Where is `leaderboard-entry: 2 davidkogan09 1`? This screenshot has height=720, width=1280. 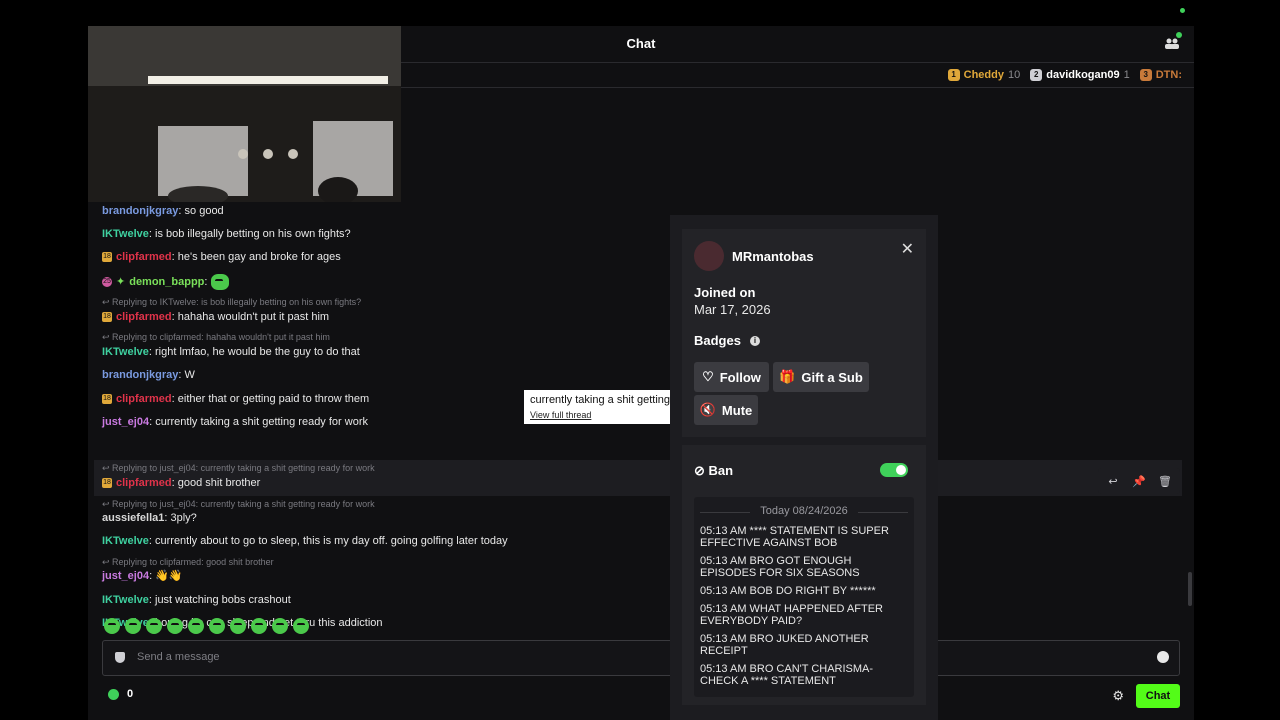 leaderboard-entry: 2 davidkogan09 1 is located at coordinates (1080, 74).